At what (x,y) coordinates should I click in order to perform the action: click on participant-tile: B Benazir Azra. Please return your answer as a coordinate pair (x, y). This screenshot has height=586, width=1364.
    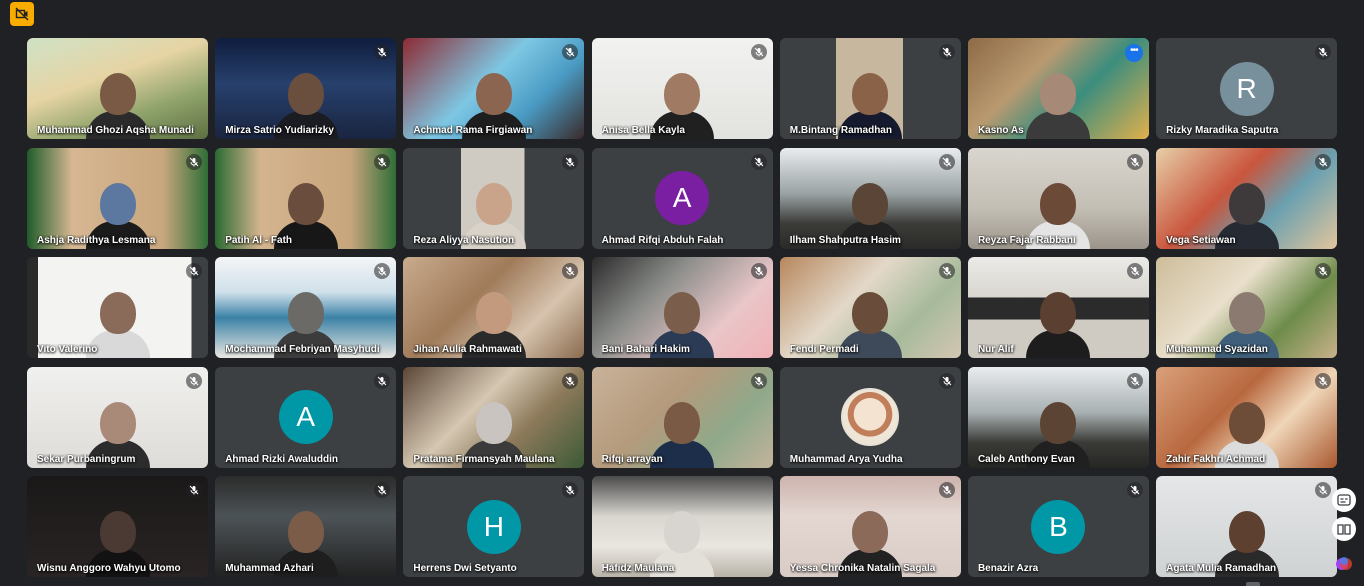
    Looking at the image, I should click on (1058, 526).